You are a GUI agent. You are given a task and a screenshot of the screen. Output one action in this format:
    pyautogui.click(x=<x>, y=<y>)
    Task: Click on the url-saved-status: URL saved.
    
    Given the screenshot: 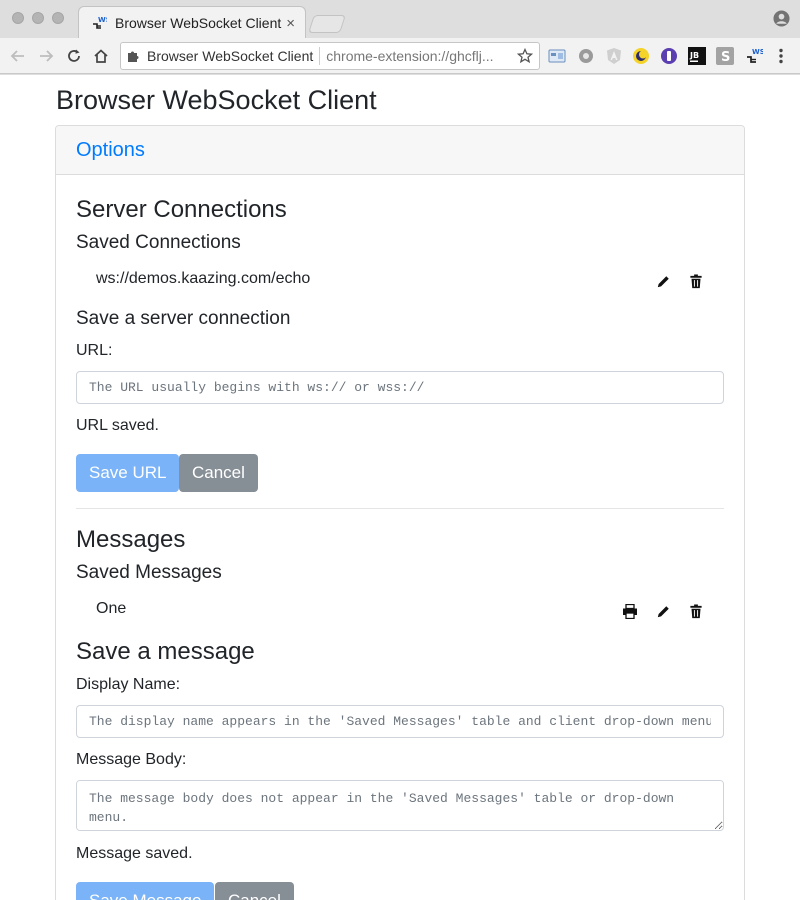 What is the action you would take?
    pyautogui.click(x=117, y=425)
    